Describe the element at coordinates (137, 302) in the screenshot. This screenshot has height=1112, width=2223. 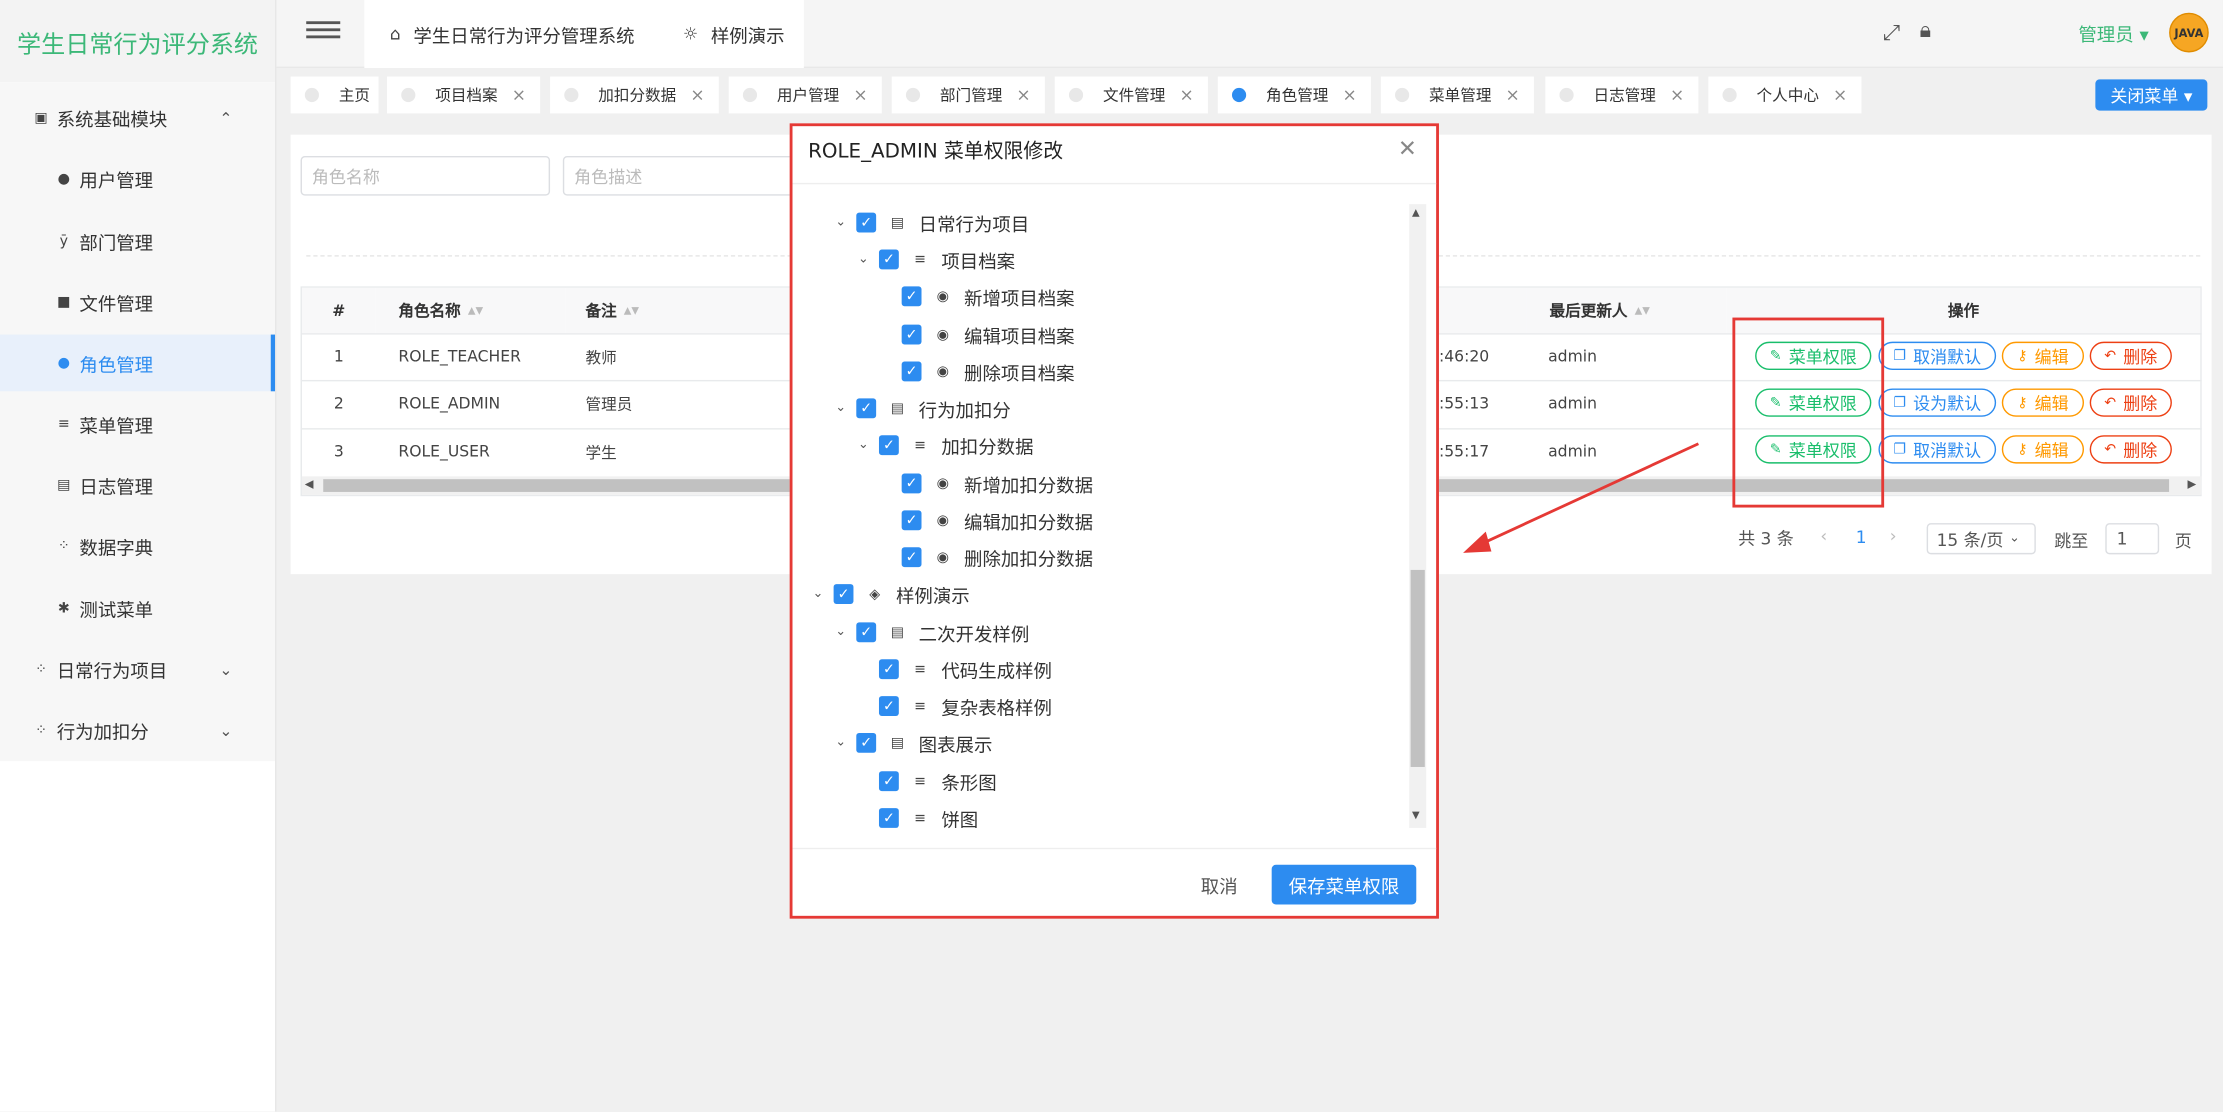
I see `sidebar-item-files: ■ 文件管理` at that location.